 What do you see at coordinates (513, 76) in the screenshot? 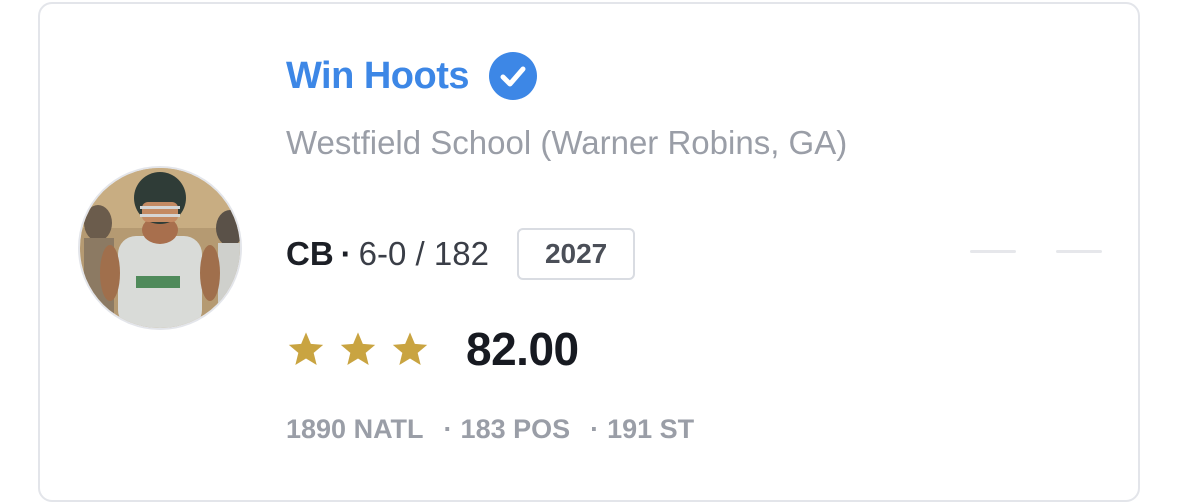
I see `verified-check-icon` at bounding box center [513, 76].